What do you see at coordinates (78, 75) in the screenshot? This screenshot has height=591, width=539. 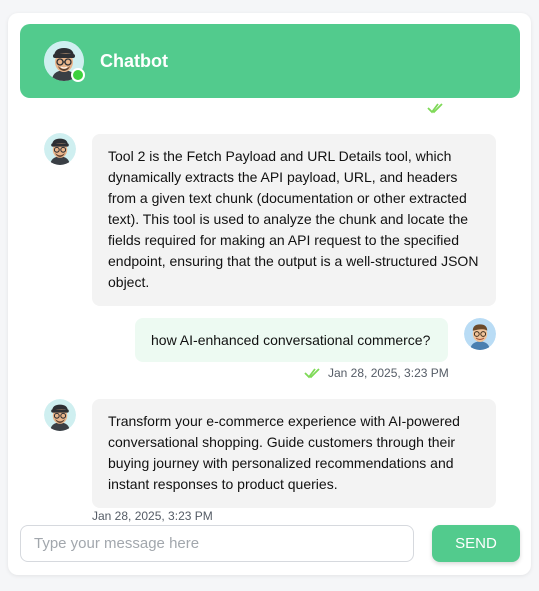 I see `online-status-dot` at bounding box center [78, 75].